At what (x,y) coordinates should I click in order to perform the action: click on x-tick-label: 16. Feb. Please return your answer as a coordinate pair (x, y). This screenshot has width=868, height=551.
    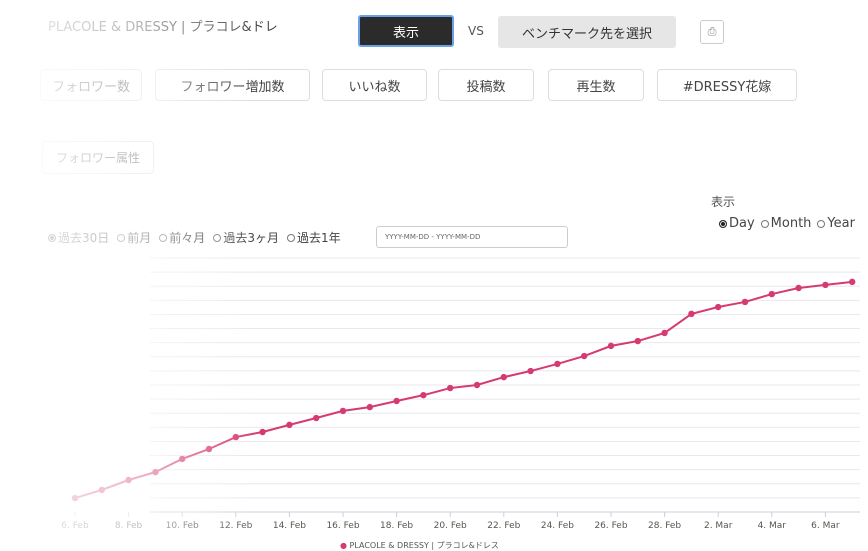
    Looking at the image, I should click on (342, 526).